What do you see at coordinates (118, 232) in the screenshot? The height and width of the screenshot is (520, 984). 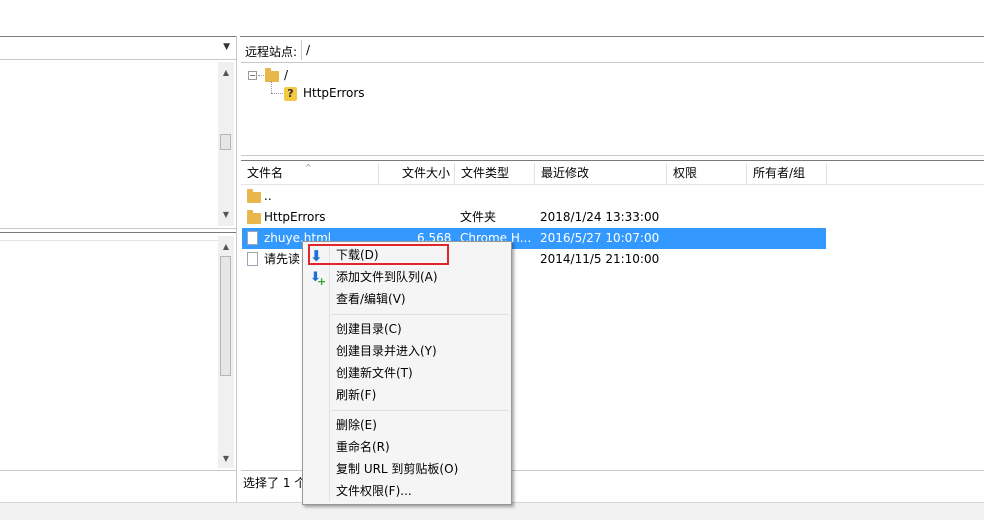 I see `local-list-top-border` at bounding box center [118, 232].